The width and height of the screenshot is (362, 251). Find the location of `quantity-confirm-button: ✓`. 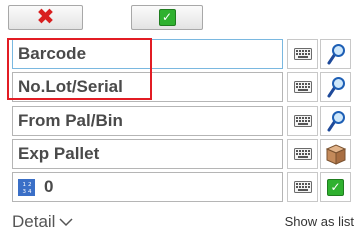

quantity-confirm-button: ✓ is located at coordinates (335, 187).